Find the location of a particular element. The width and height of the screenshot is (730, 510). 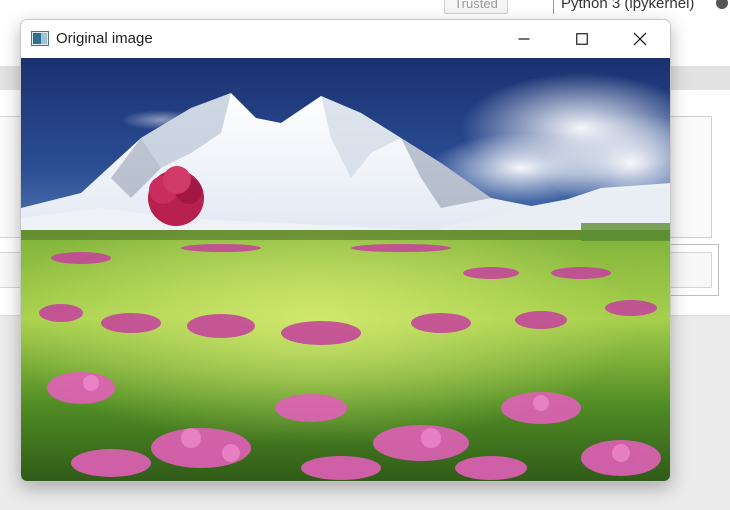

kernel-name: Python 3 (ipykernel) is located at coordinates (627, 6).